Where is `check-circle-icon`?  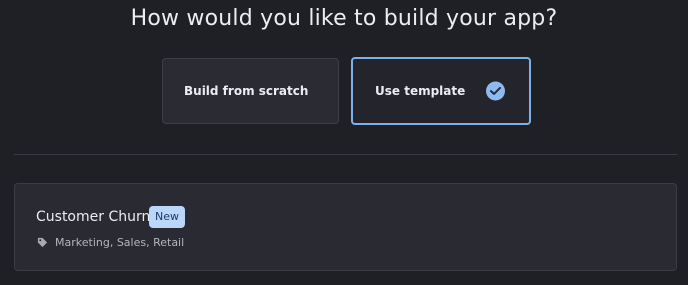 check-circle-icon is located at coordinates (495, 91).